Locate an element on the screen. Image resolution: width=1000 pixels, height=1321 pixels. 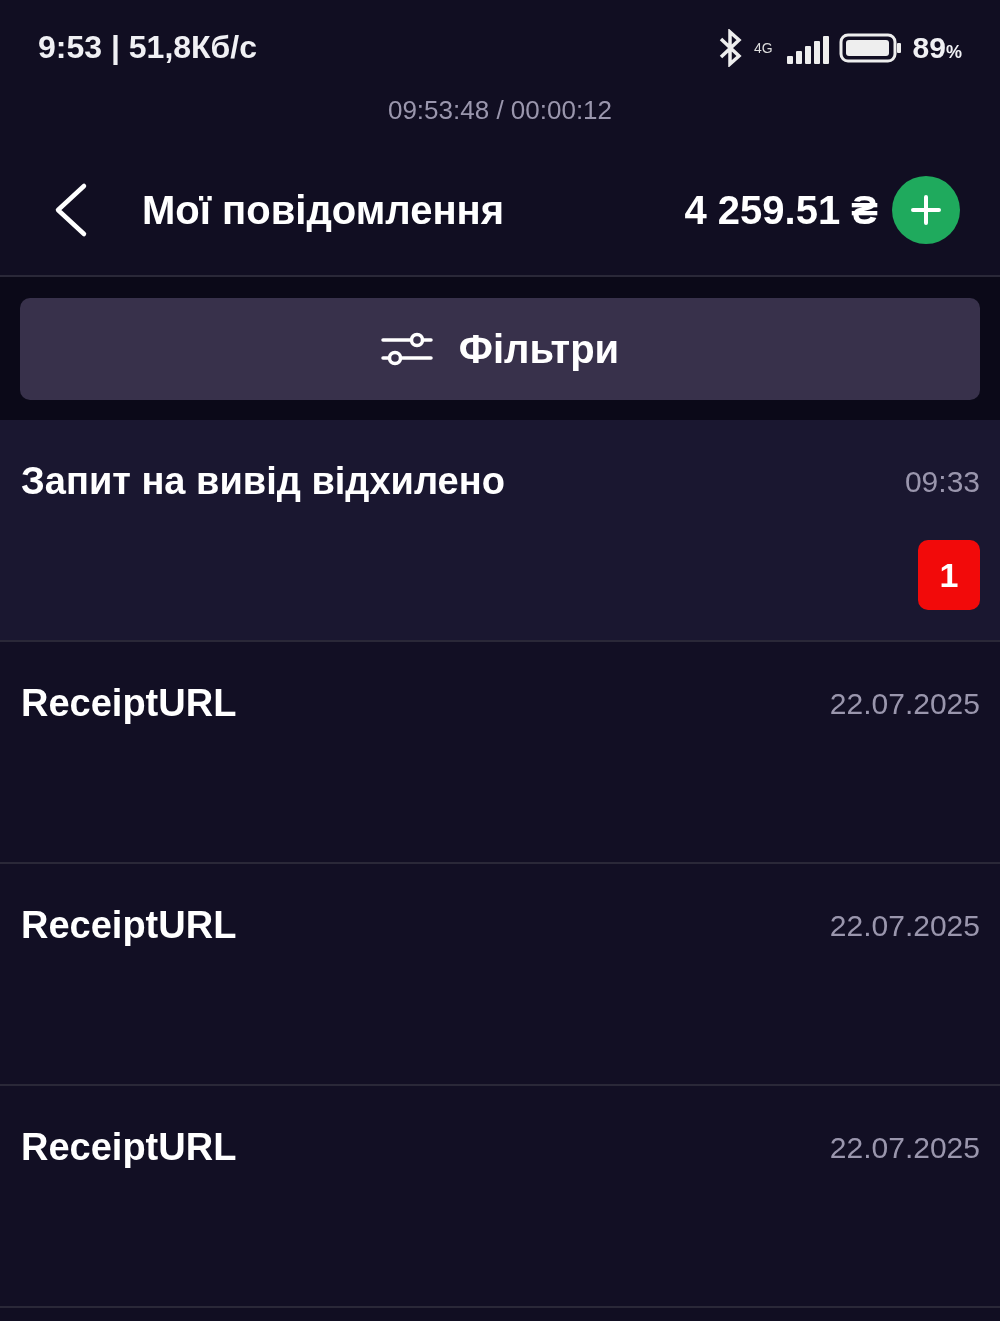
sliders-icon is located at coordinates (406, 349).